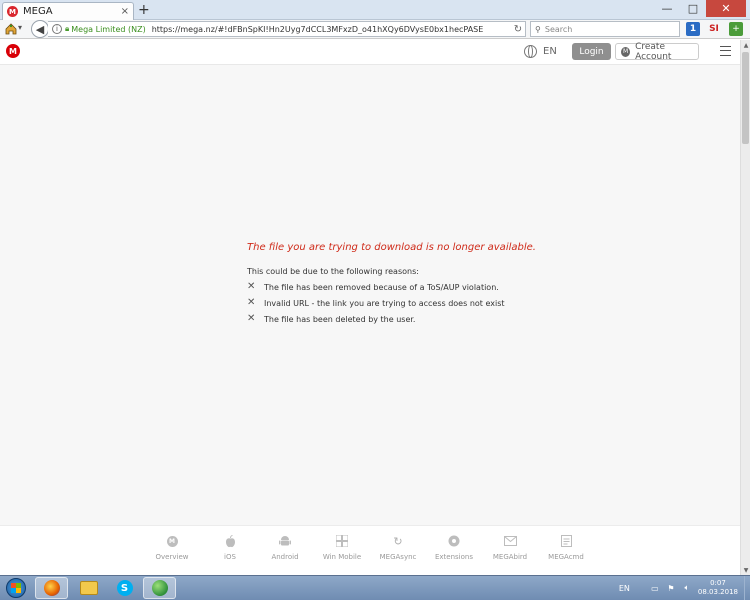 The image size is (750, 600). I want to click on footer-link-ios: iOS, so click(230, 547).